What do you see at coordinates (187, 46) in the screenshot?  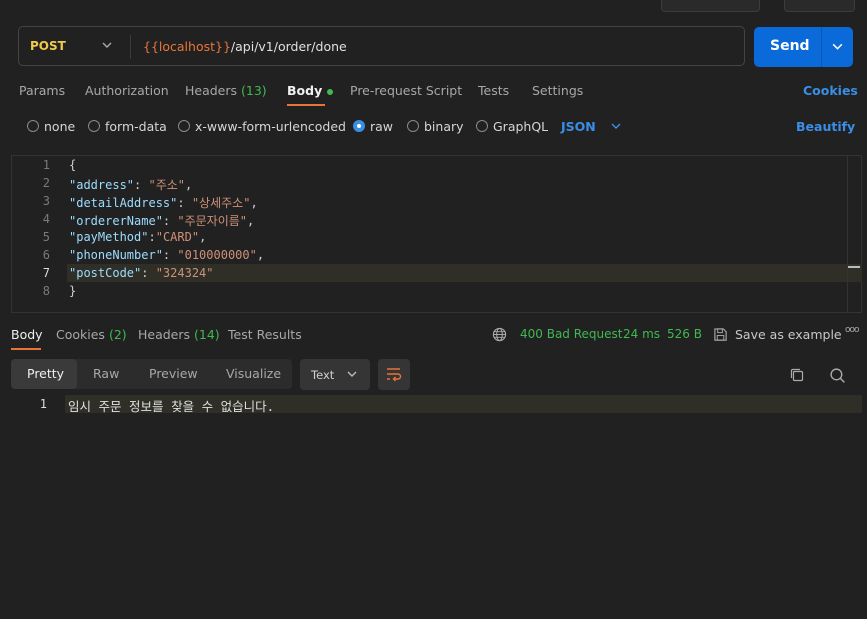 I see `url-variable: {{localhost}}` at bounding box center [187, 46].